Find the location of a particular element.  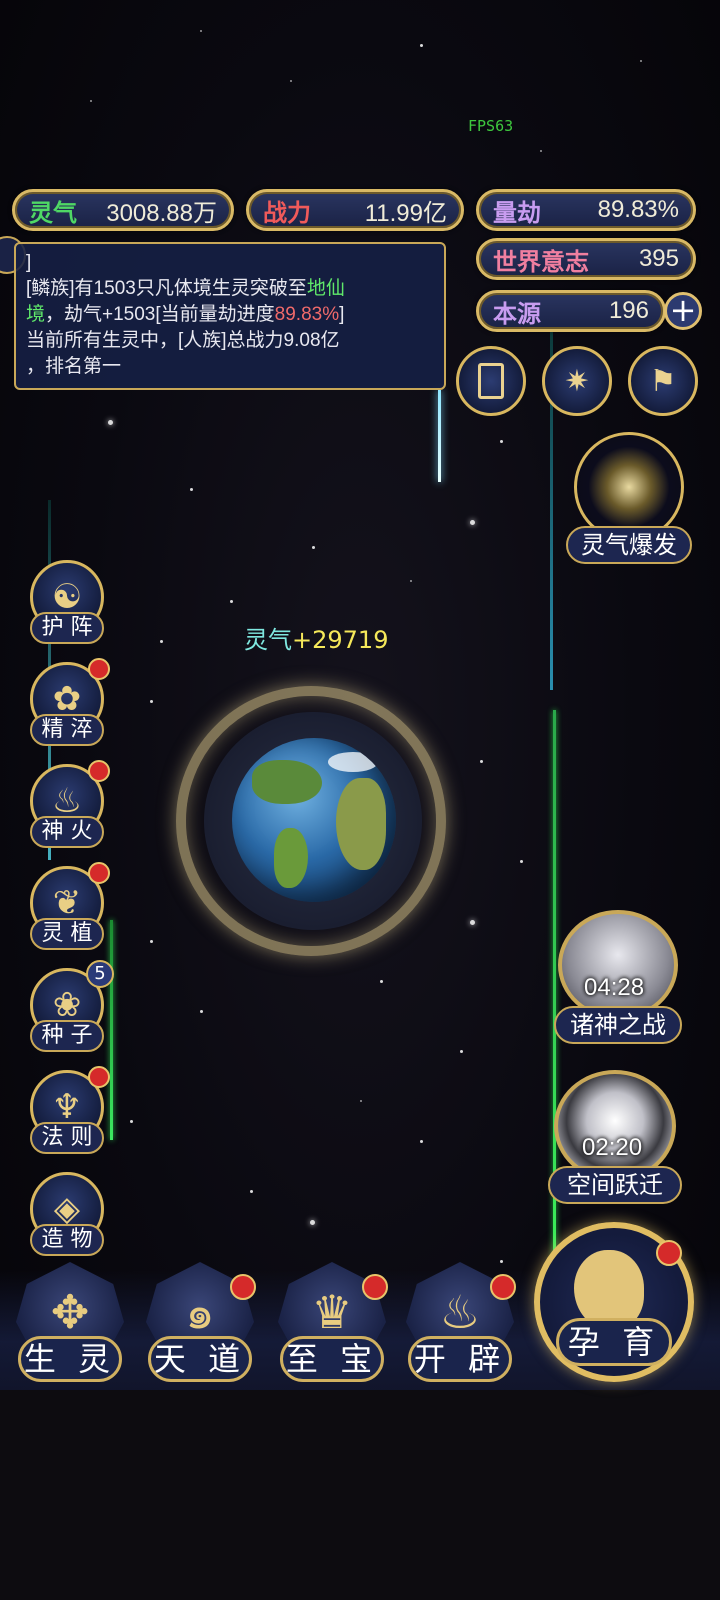

bottom-strip is located at coordinates (360, 1495).